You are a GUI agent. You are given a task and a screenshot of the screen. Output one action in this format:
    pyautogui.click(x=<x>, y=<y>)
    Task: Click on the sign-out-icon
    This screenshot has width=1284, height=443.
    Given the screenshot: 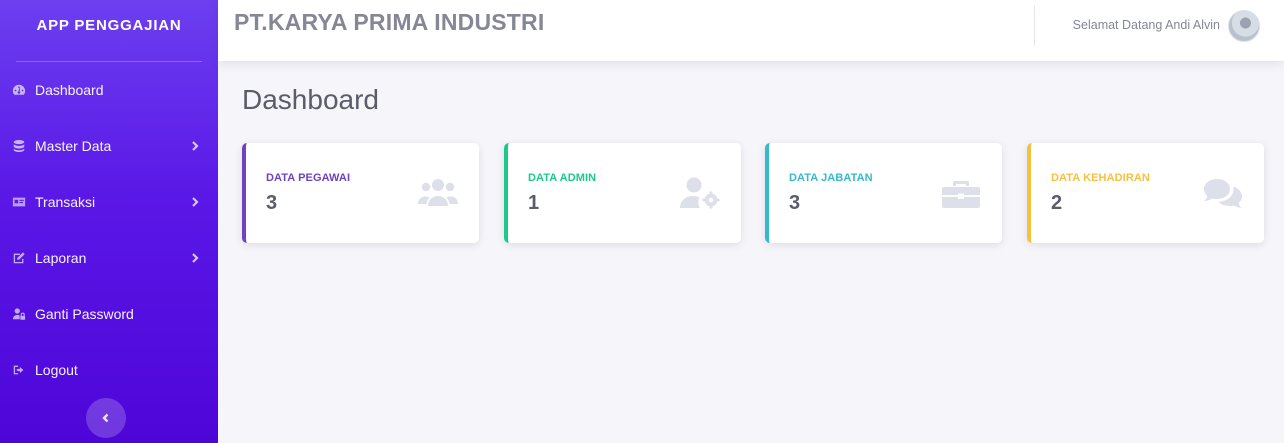 What is the action you would take?
    pyautogui.click(x=19, y=370)
    